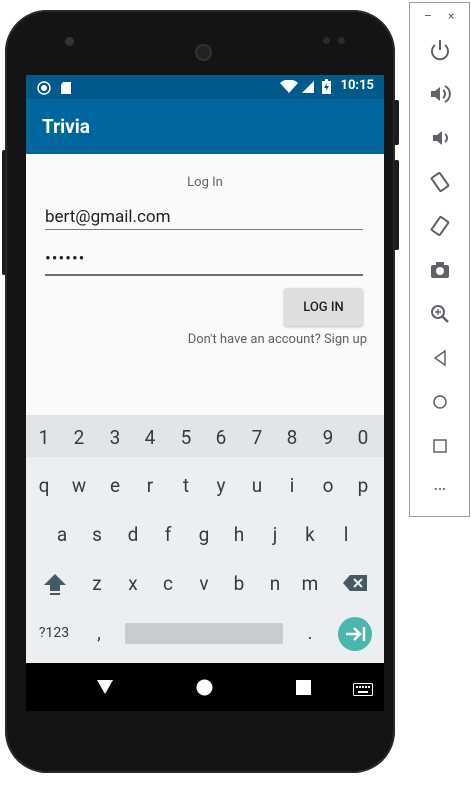 Image resolution: width=471 pixels, height=785 pixels. What do you see at coordinates (221, 485) in the screenshot?
I see `key-y: y` at bounding box center [221, 485].